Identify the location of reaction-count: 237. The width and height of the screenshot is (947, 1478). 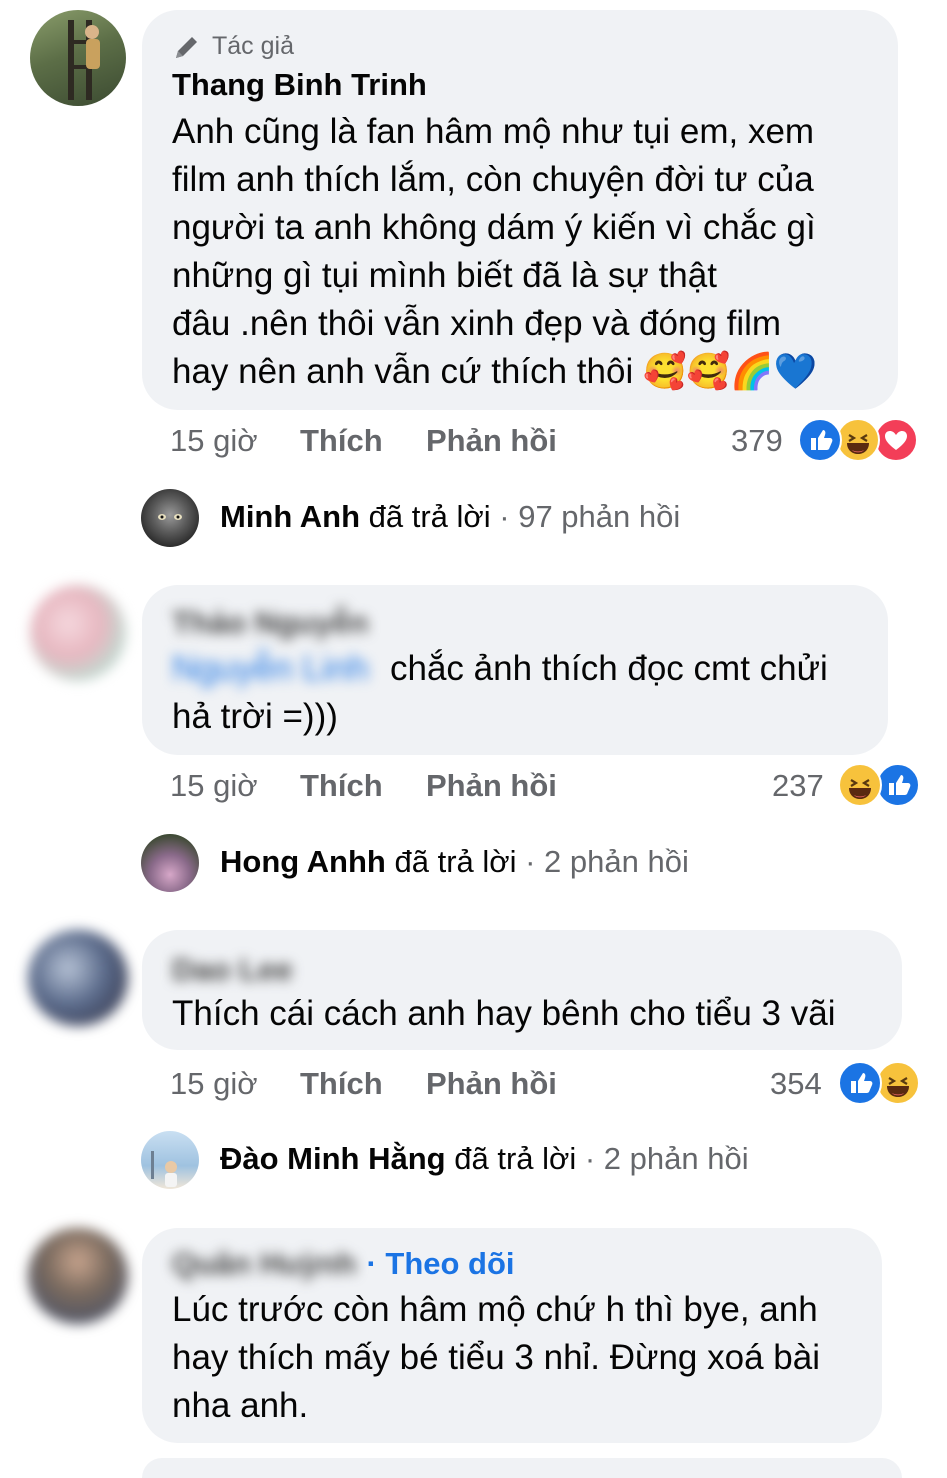
(798, 786).